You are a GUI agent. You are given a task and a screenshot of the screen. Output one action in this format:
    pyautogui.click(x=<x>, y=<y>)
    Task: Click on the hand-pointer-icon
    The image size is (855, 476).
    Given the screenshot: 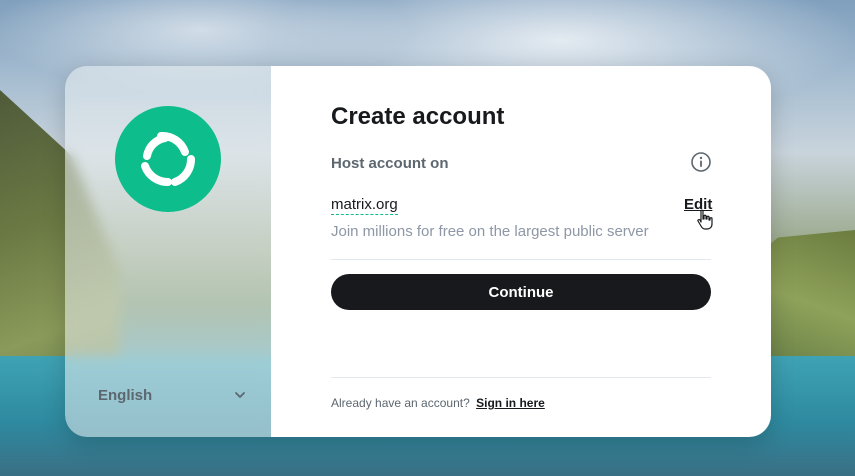 What is the action you would take?
    pyautogui.click(x=705, y=219)
    